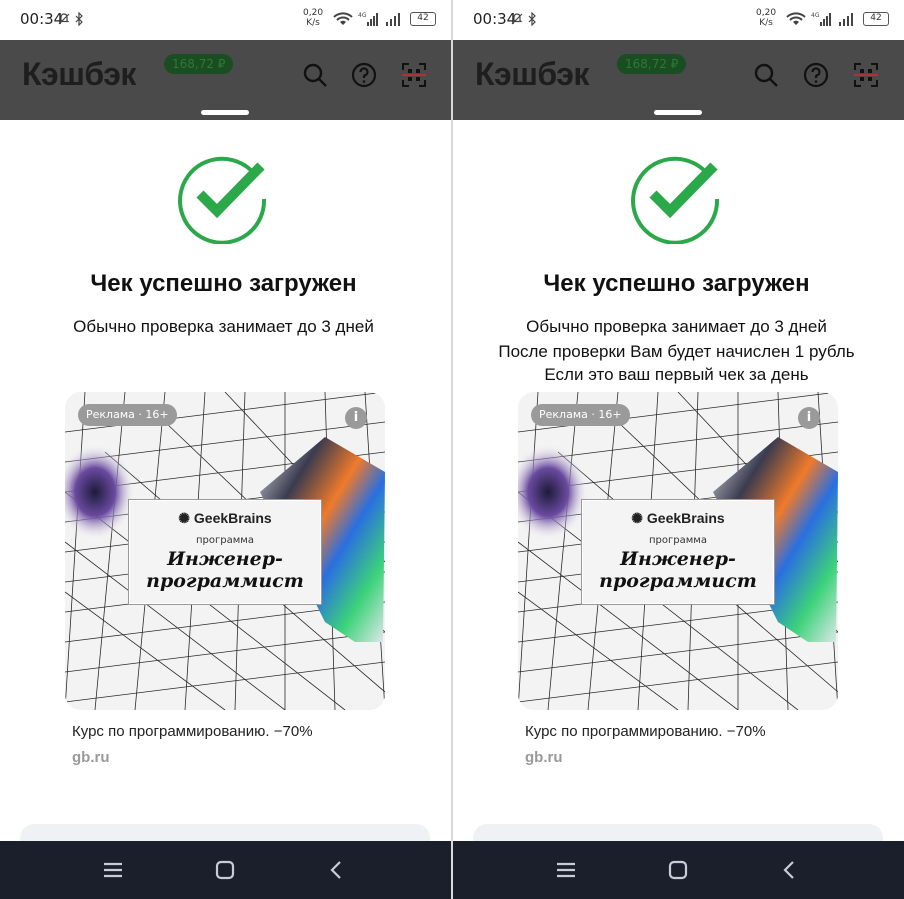 Image resolution: width=904 pixels, height=899 pixels. Describe the element at coordinates (676, 374) in the screenshot. I see `success-message-line: Если это ваш первый чек за день` at that location.